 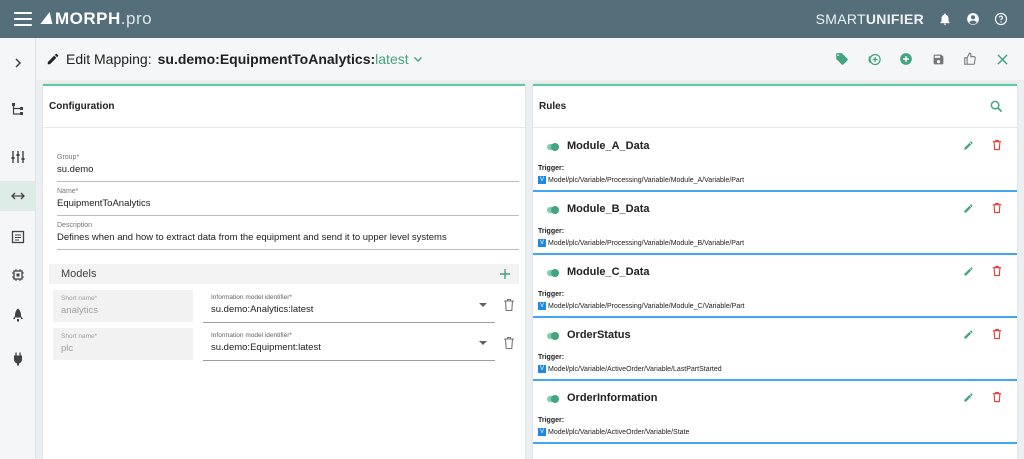 I want to click on mapping-name: su.demo:EquipmentToAnalytics:, so click(x=266, y=59).